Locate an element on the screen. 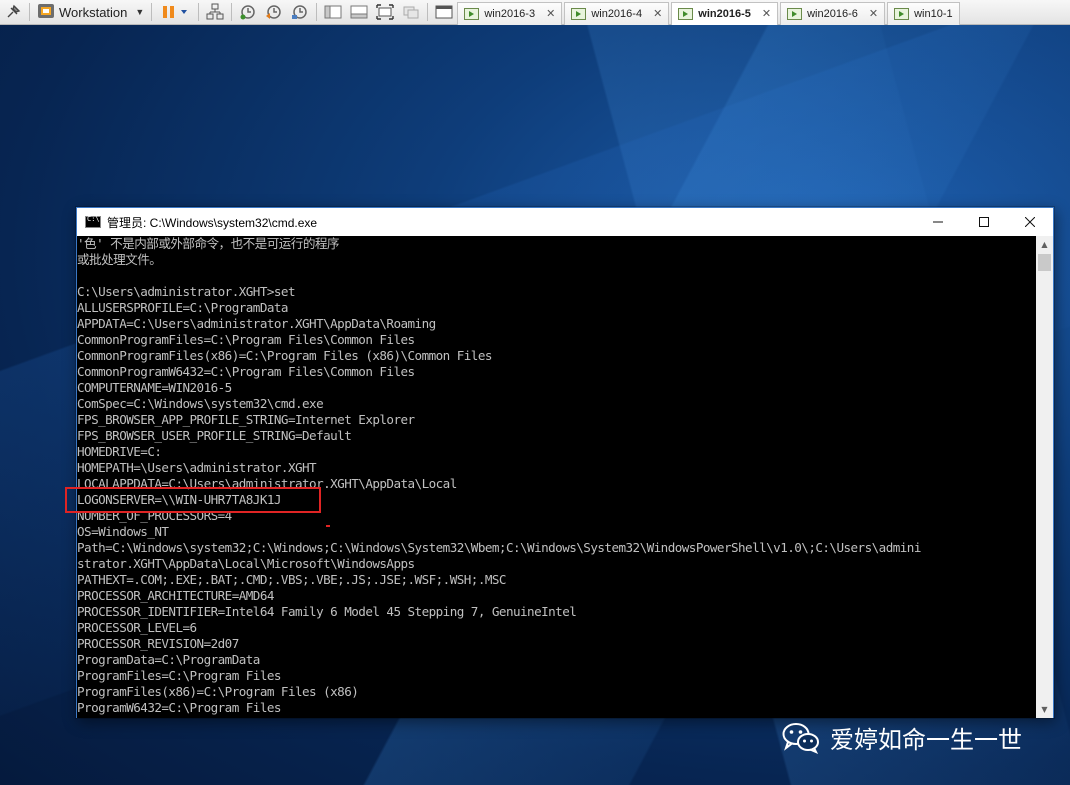  tab-win2016-4: win2016-4 ✕ is located at coordinates (617, 13).